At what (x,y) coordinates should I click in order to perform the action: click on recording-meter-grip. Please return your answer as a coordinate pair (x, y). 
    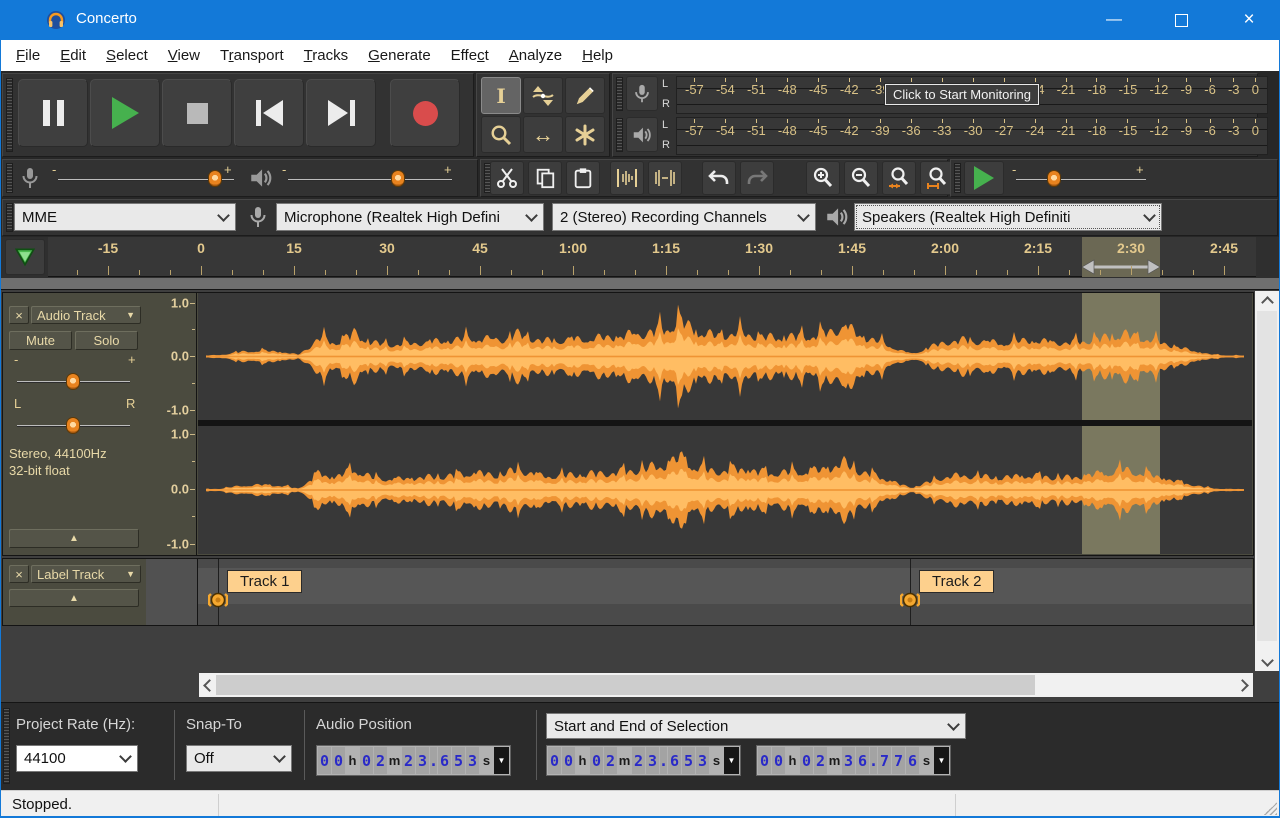
    Looking at the image, I should click on (619, 94).